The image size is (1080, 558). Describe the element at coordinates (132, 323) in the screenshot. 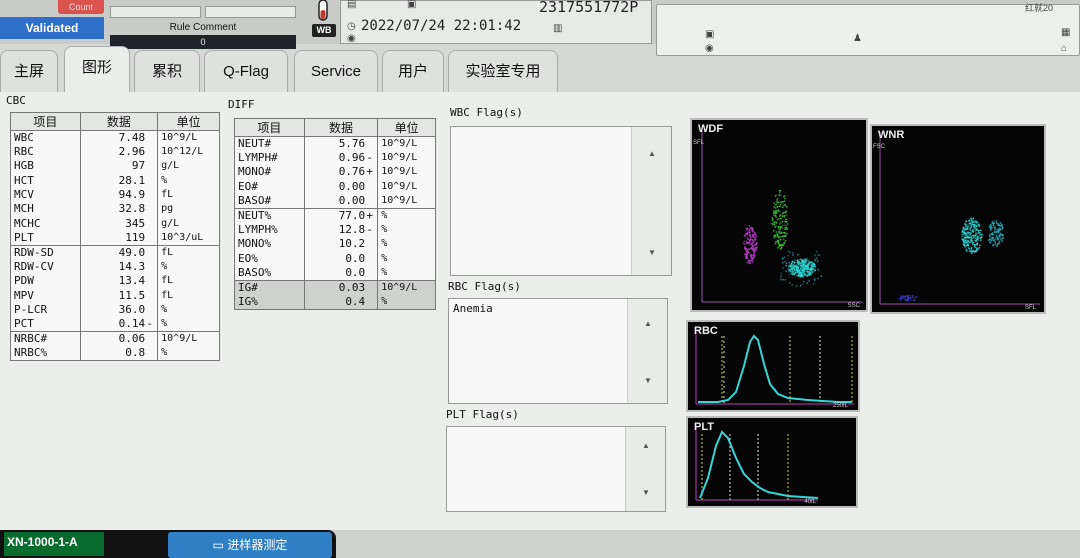

I see `cbc-value: 0.14` at that location.